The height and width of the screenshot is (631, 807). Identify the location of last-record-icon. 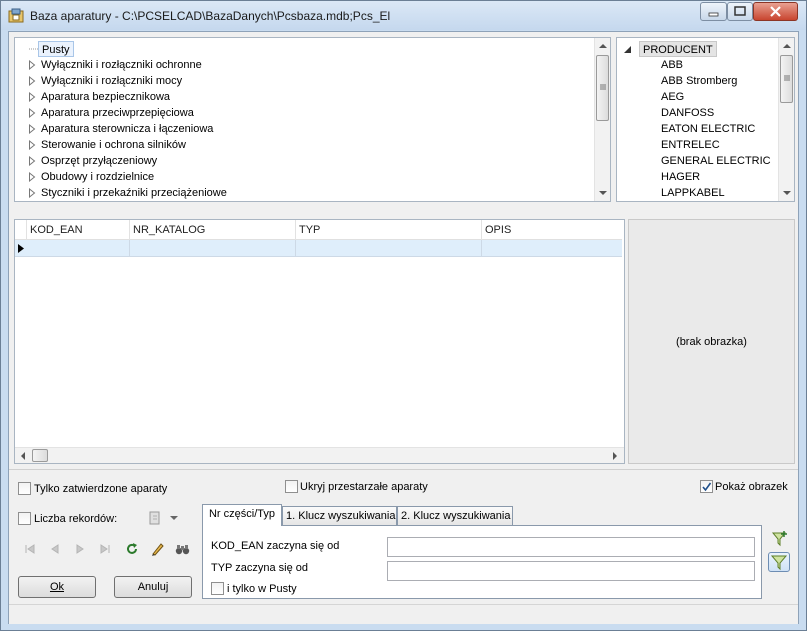
(105, 549).